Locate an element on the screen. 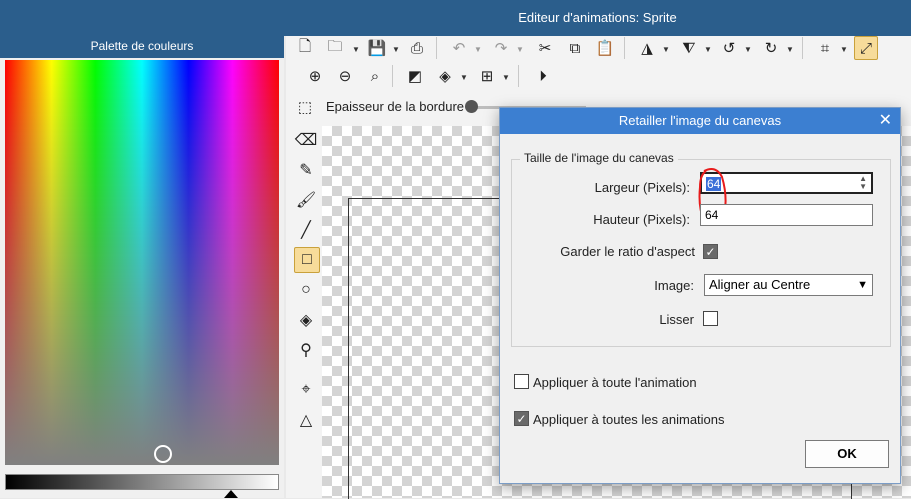 The image size is (911, 499). crop-icon: ⌗ is located at coordinates (825, 48).